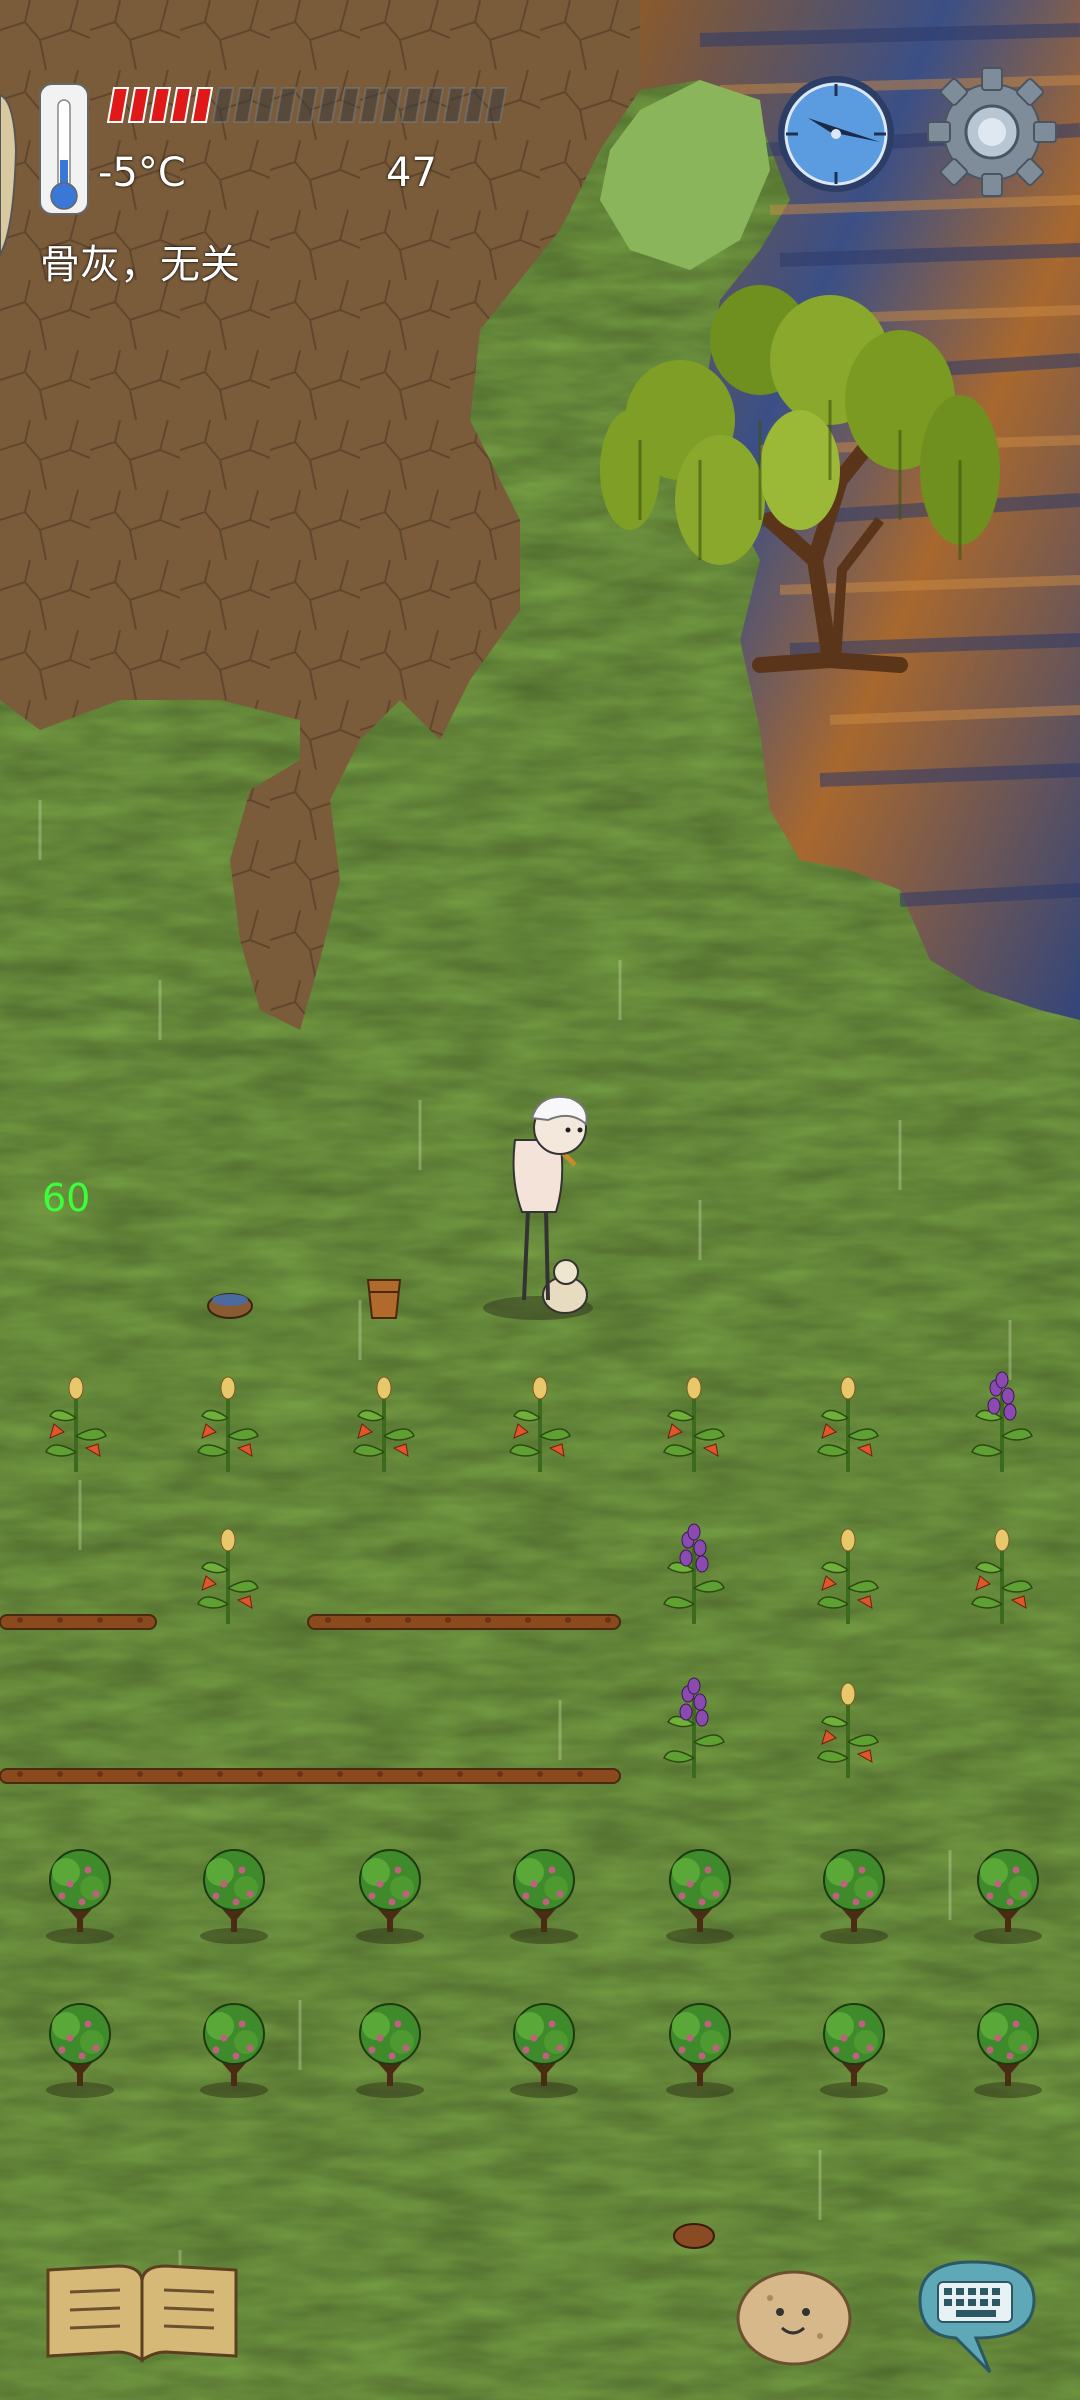 This screenshot has height=2400, width=1080. Describe the element at coordinates (66, 1198) in the screenshot. I see `fps-counter: 60` at that location.